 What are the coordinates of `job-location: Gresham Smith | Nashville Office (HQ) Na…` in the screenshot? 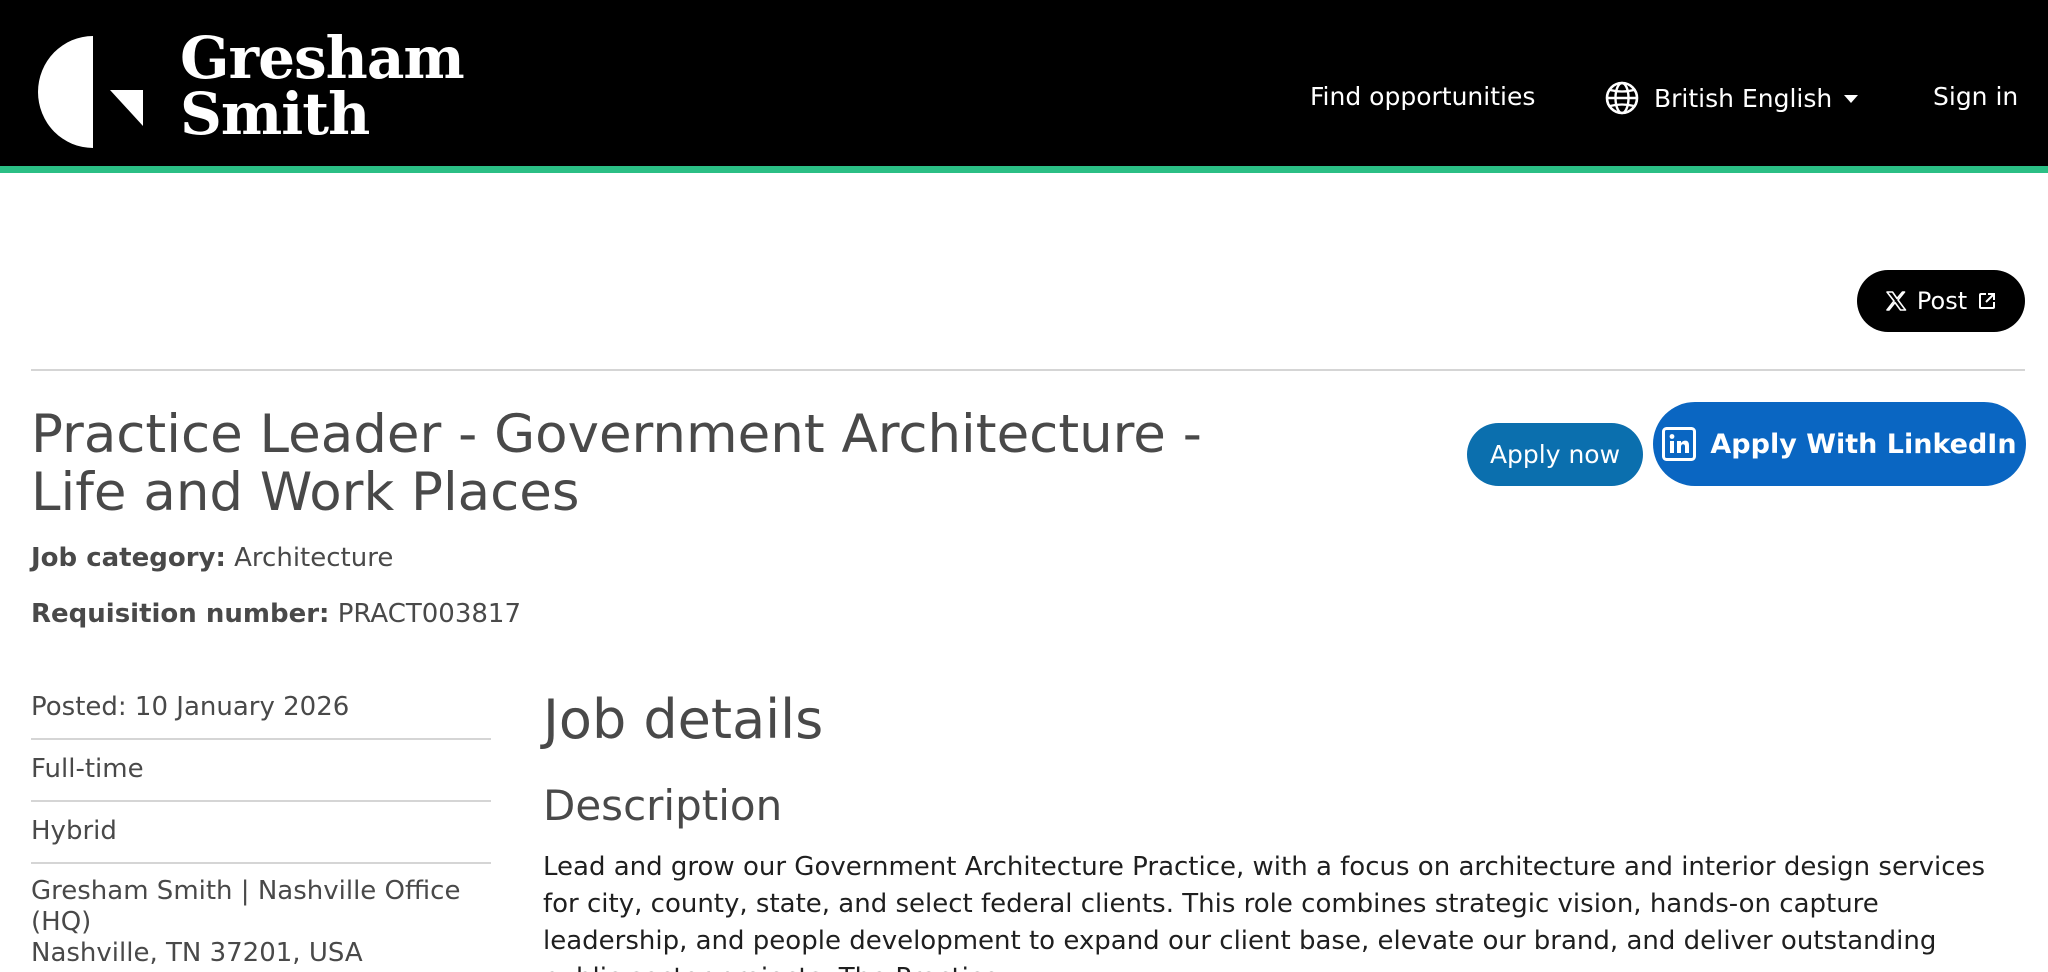 It's located at (261, 918).